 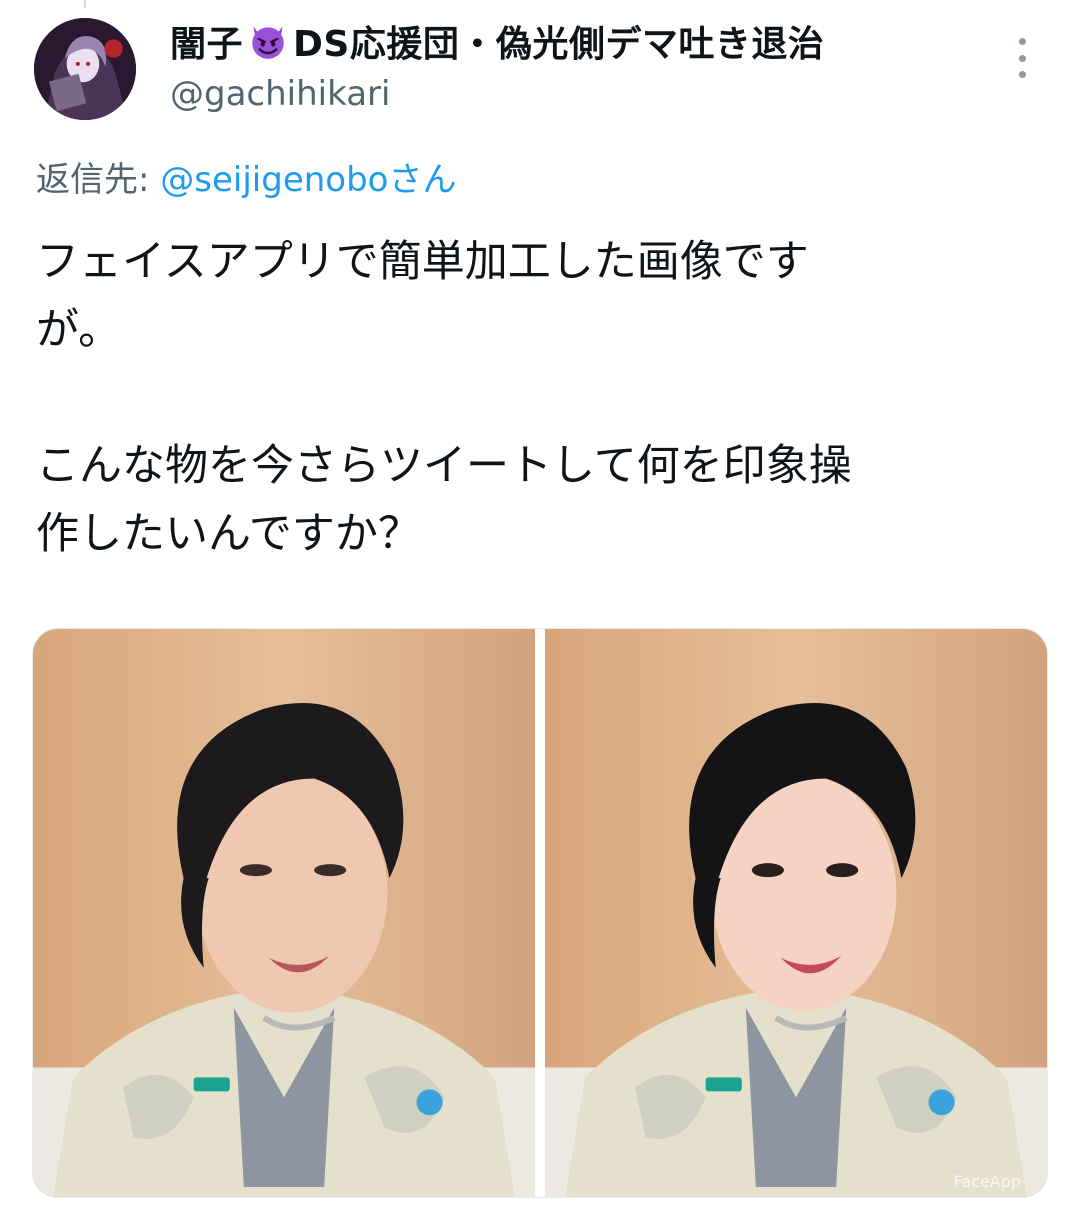 I want to click on more-vertical-icon, so click(x=1022, y=58).